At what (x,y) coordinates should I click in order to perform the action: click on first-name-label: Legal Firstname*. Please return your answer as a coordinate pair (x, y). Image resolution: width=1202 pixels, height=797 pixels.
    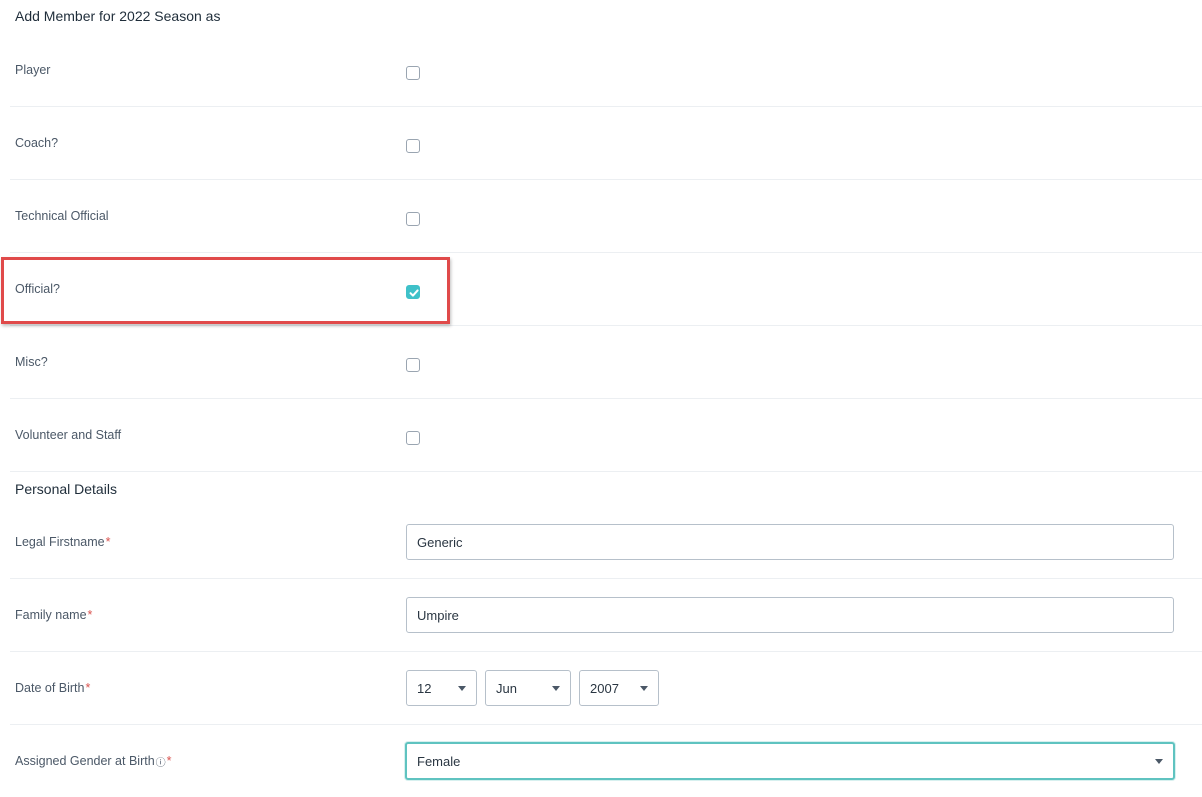
    Looking at the image, I should click on (63, 542).